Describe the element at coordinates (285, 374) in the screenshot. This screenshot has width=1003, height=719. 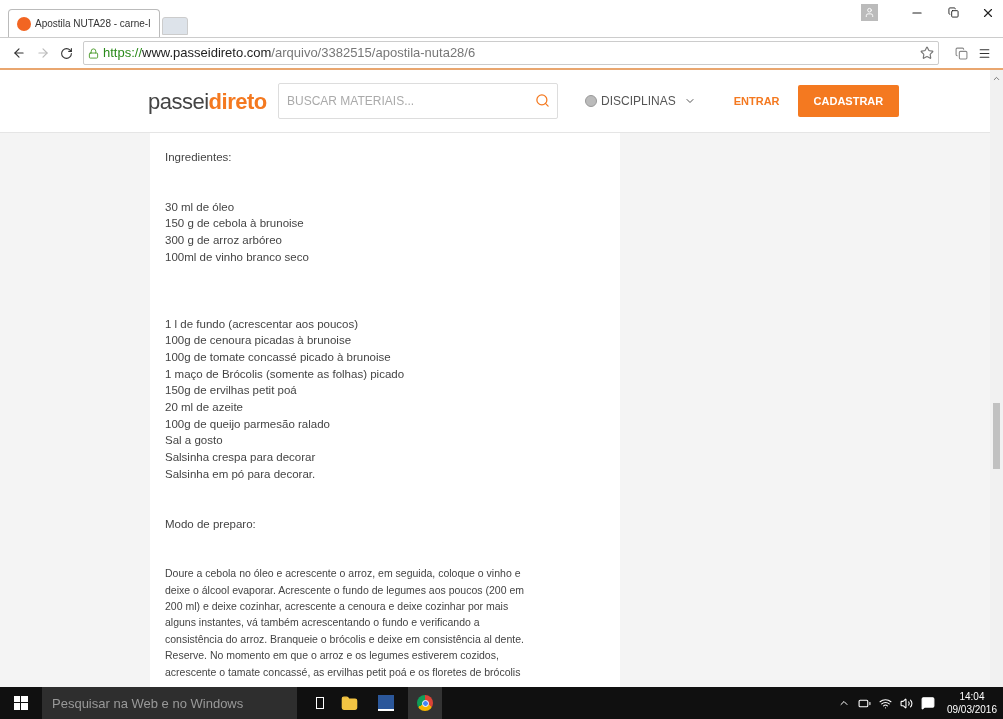
I see `ingredient-line: 1 maço de Brócolis (somente as folhas) picado` at that location.